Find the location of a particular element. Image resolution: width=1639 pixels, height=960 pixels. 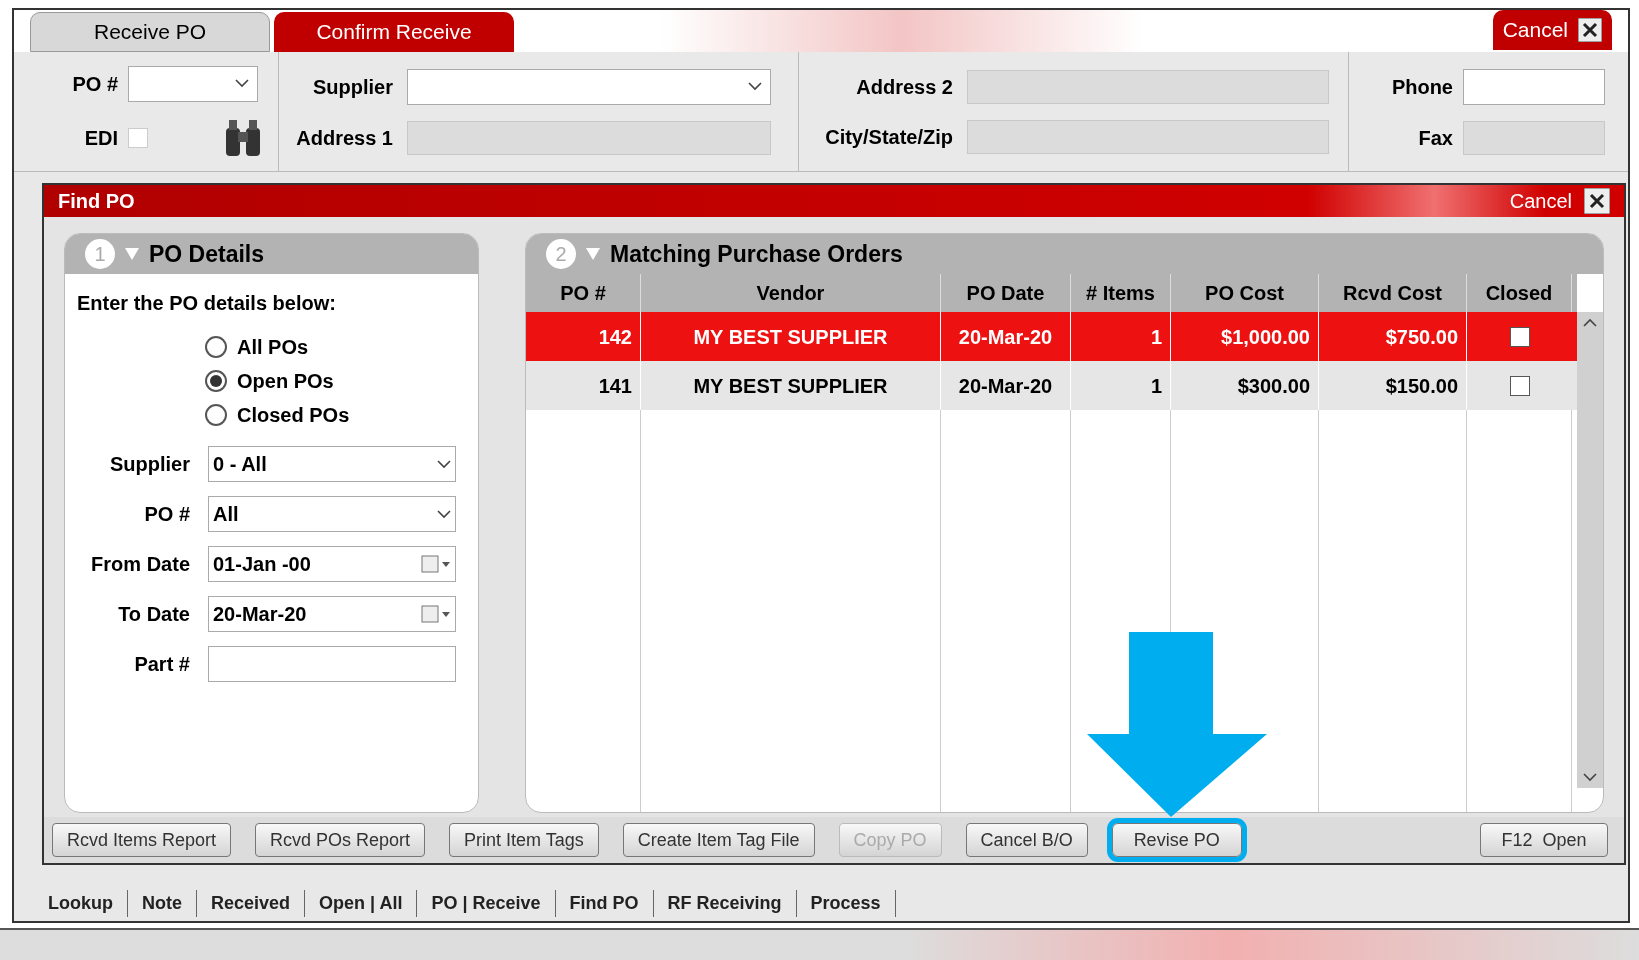

toolbar-button: Rcvd POs Report is located at coordinates (340, 840).